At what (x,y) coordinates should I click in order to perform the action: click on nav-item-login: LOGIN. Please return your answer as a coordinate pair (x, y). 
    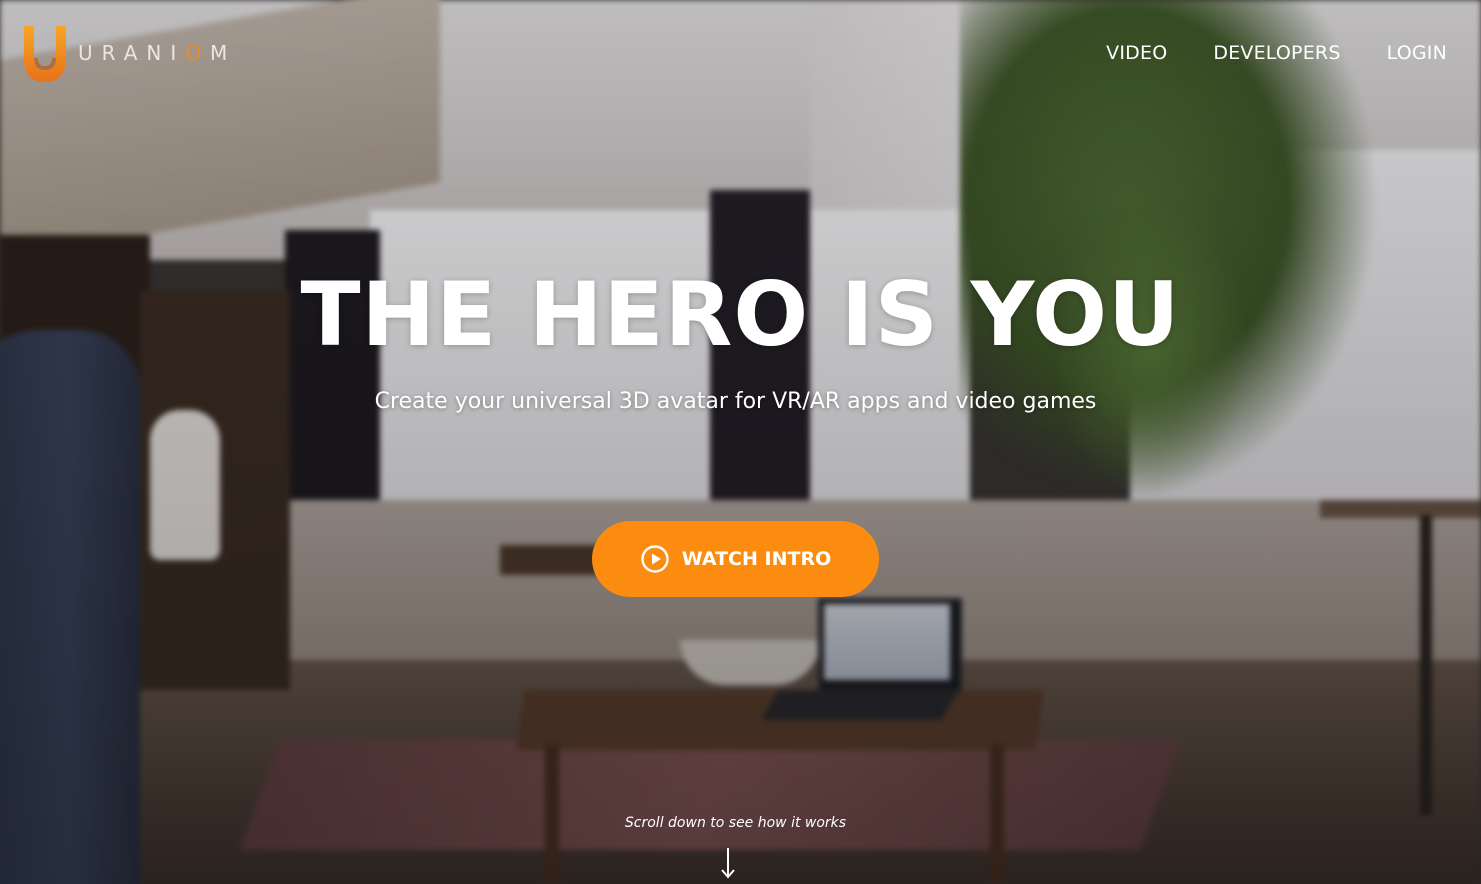
    Looking at the image, I should click on (1417, 53).